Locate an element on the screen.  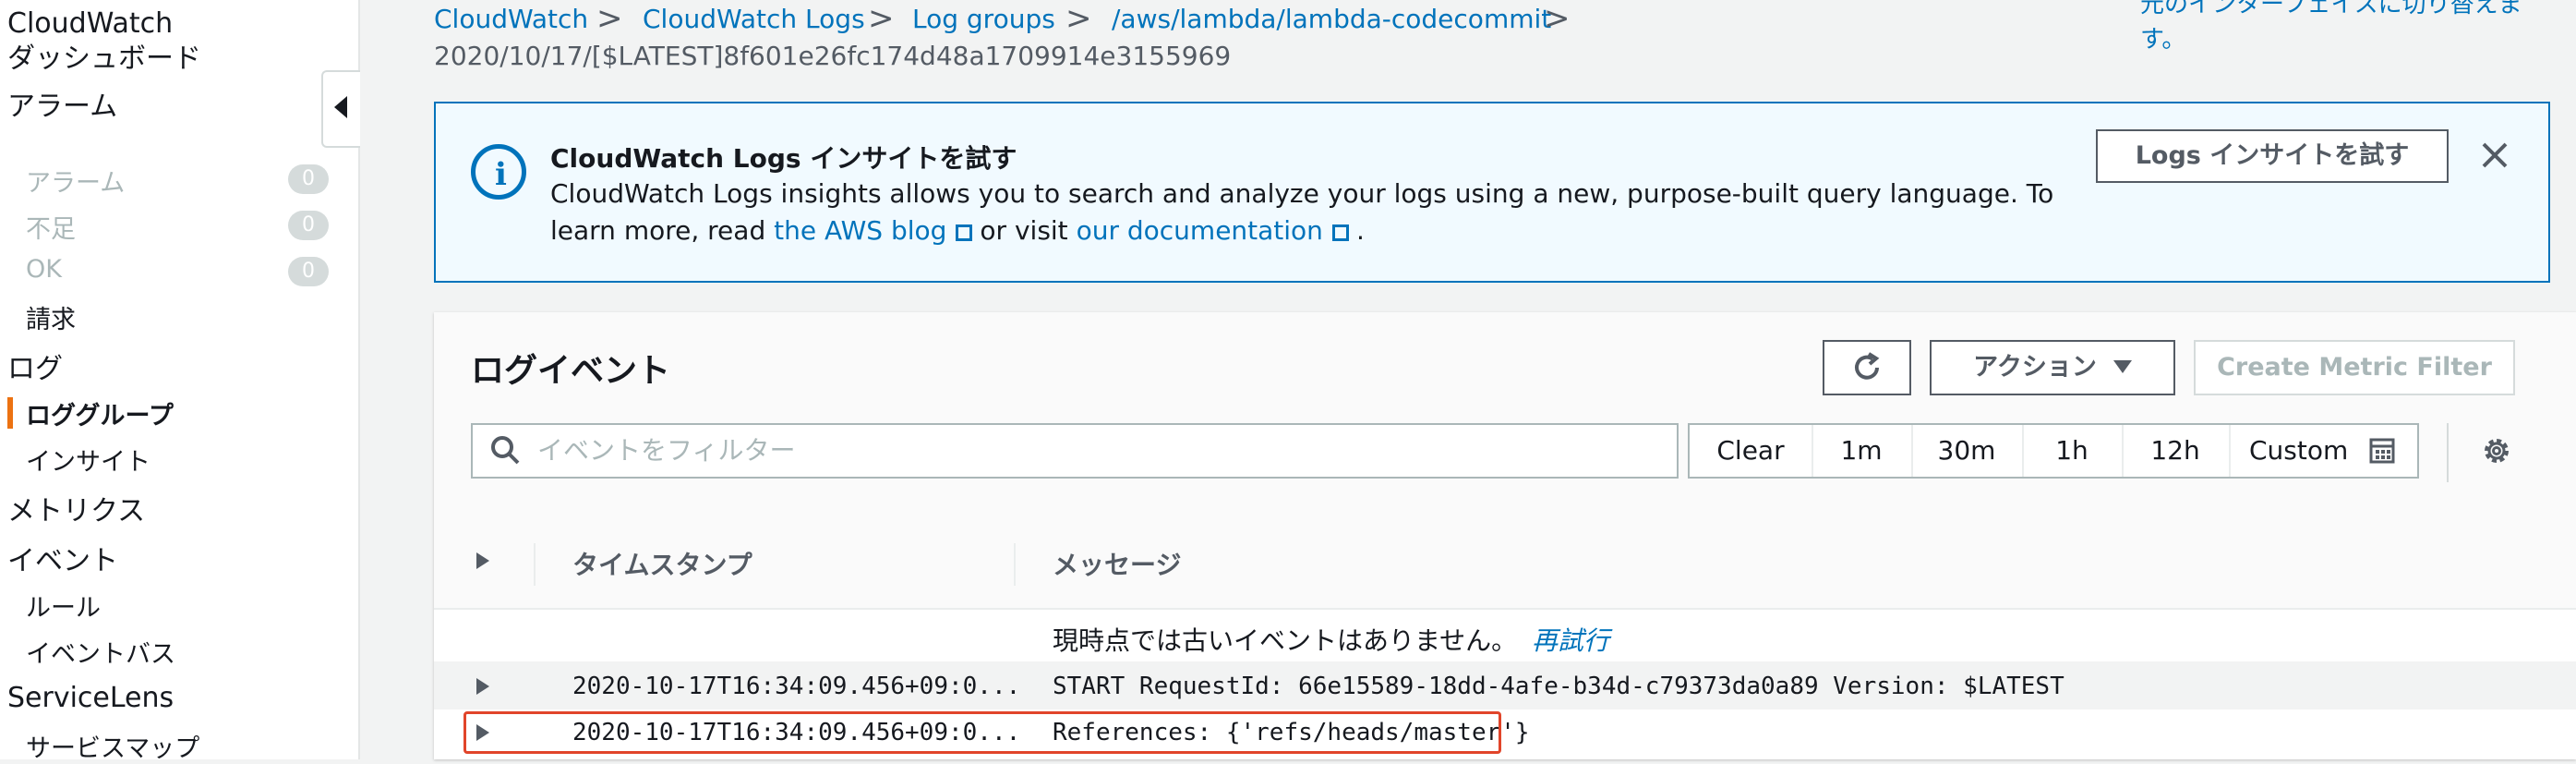
close-icon is located at coordinates (2494, 155).